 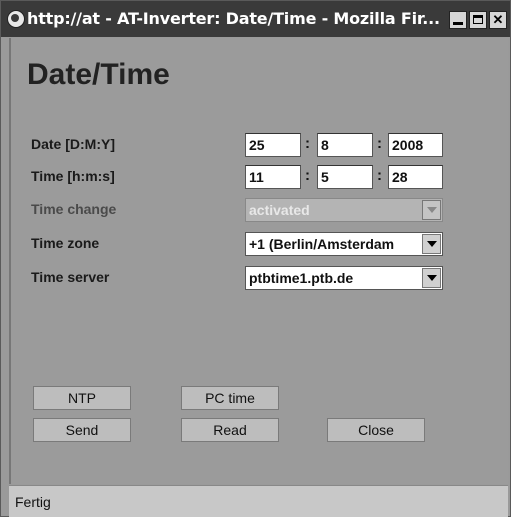 I want to click on close-window-button: ✕, so click(x=498, y=20).